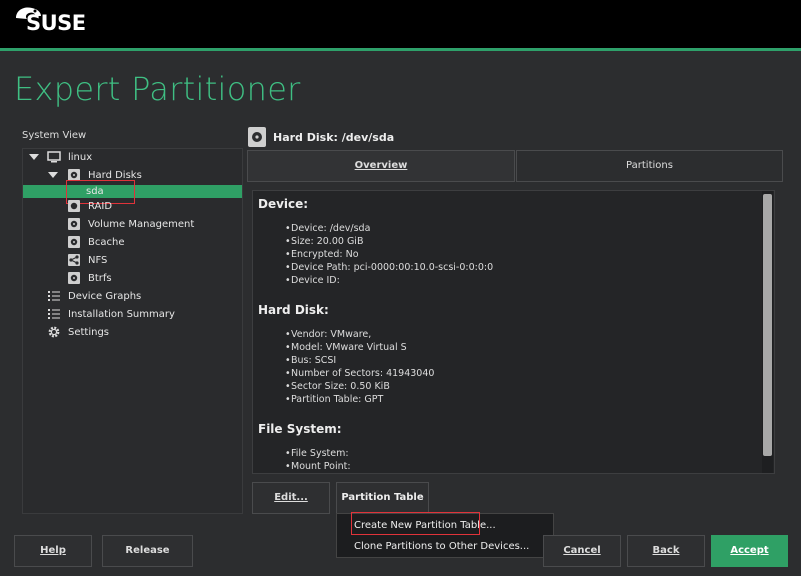  What do you see at coordinates (98, 260) in the screenshot?
I see `tree-item-label: NFS` at bounding box center [98, 260].